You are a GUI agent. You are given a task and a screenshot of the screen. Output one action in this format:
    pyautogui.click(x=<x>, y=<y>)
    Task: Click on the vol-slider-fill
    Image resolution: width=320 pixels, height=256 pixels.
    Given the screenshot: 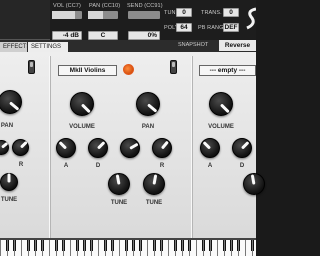 What is the action you would take?
    pyautogui.click(x=64, y=15)
    